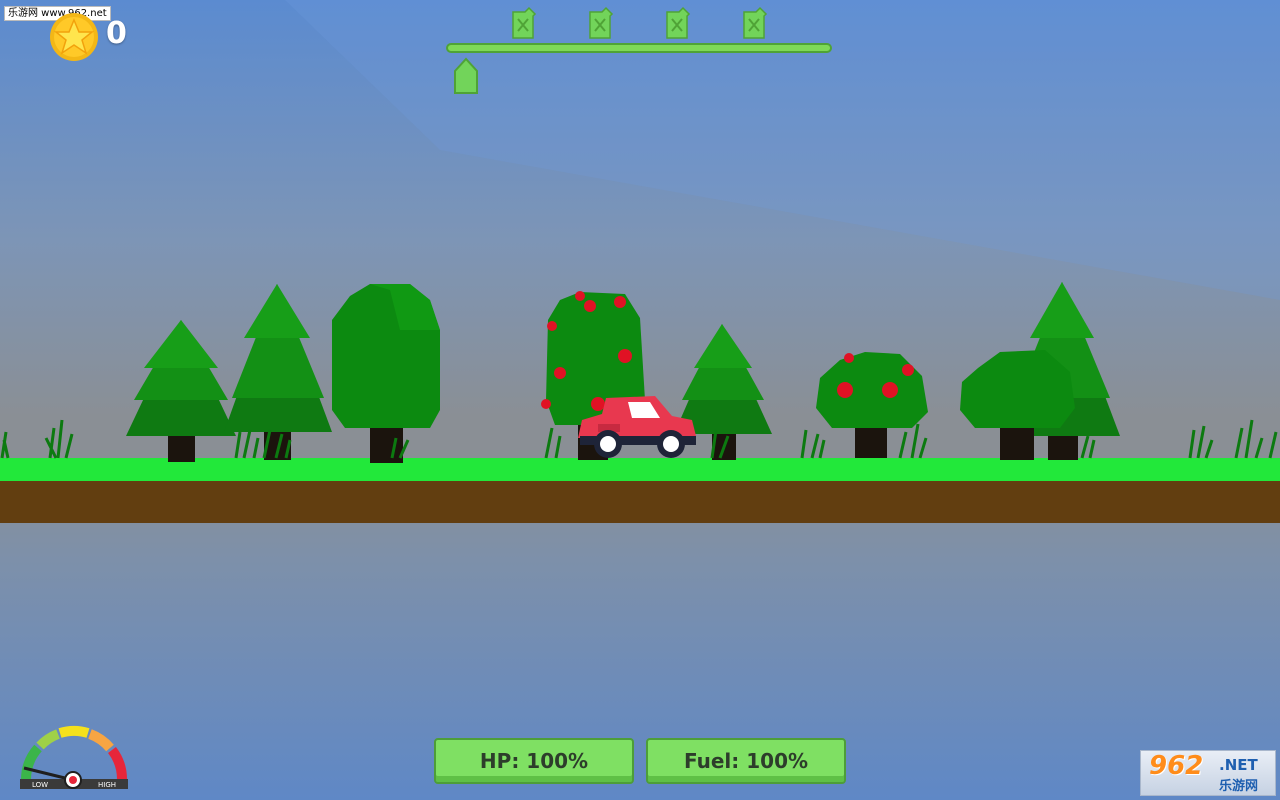 Image resolution: width=1280 pixels, height=800 pixels. I want to click on speedometer-icon: LOW HIGH, so click(74, 757).